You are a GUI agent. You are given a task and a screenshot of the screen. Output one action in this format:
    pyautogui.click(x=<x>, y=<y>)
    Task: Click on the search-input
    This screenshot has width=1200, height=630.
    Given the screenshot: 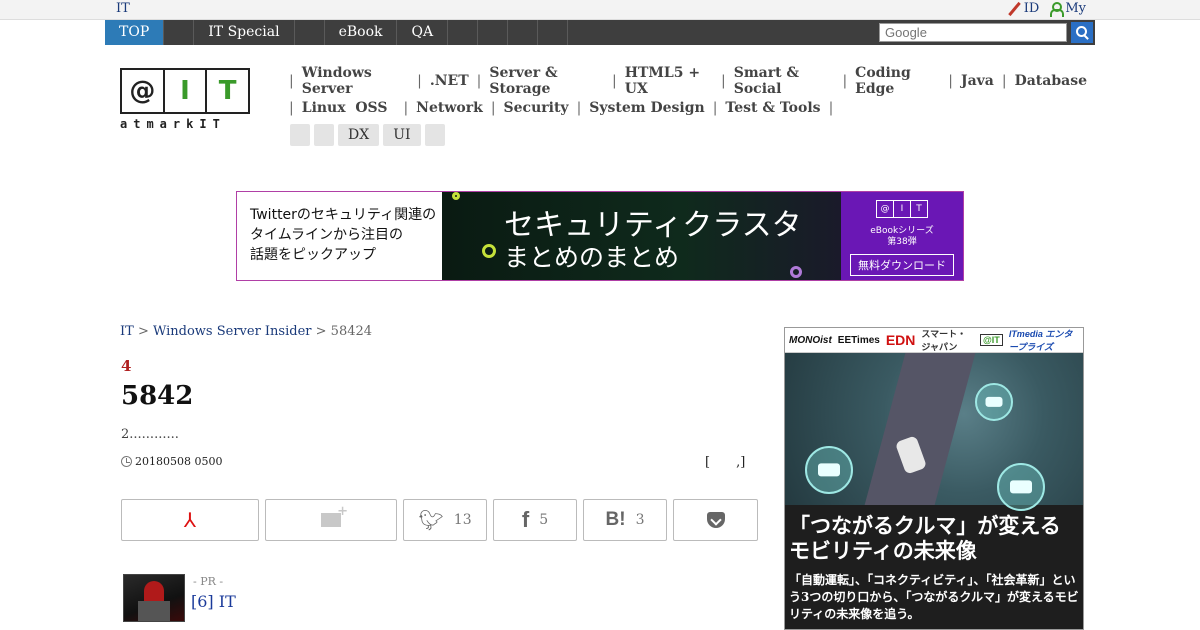 What is the action you would take?
    pyautogui.click(x=973, y=32)
    